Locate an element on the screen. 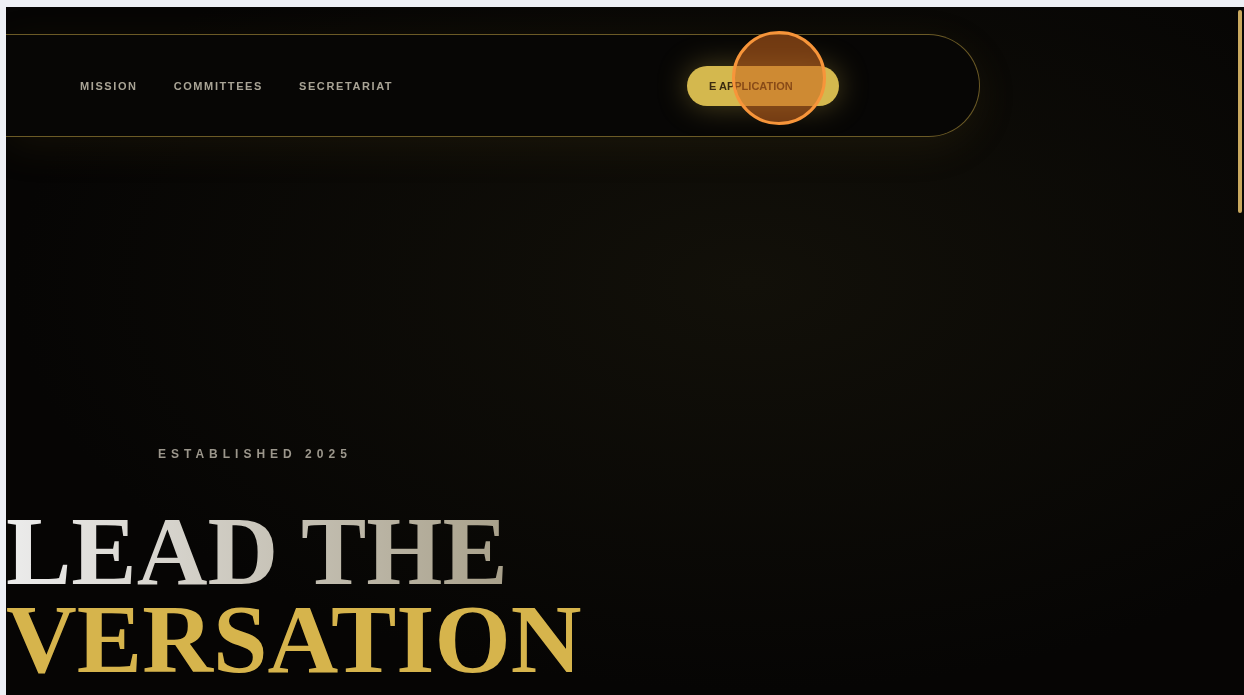 Image resolution: width=1244 pixels, height=695 pixels. nav-link: MISSION is located at coordinates (109, 85).